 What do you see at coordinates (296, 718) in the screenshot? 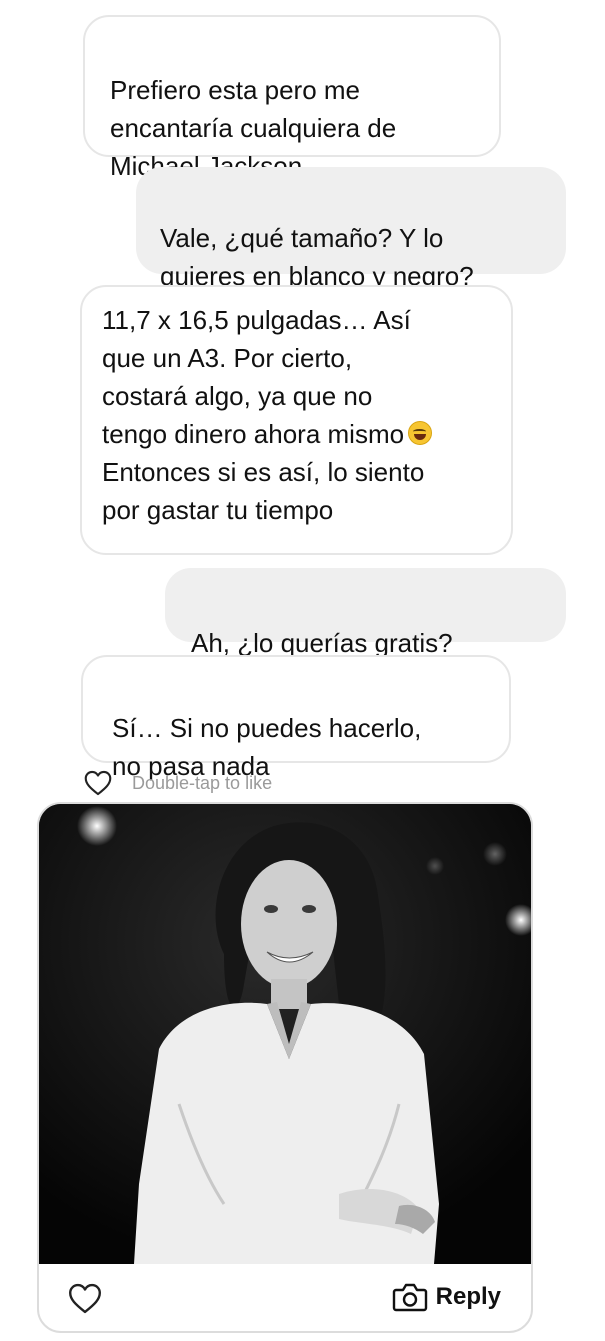
I see `message-received-3: Sí… Si no puedes hacerlo, no pasa nada` at bounding box center [296, 718].